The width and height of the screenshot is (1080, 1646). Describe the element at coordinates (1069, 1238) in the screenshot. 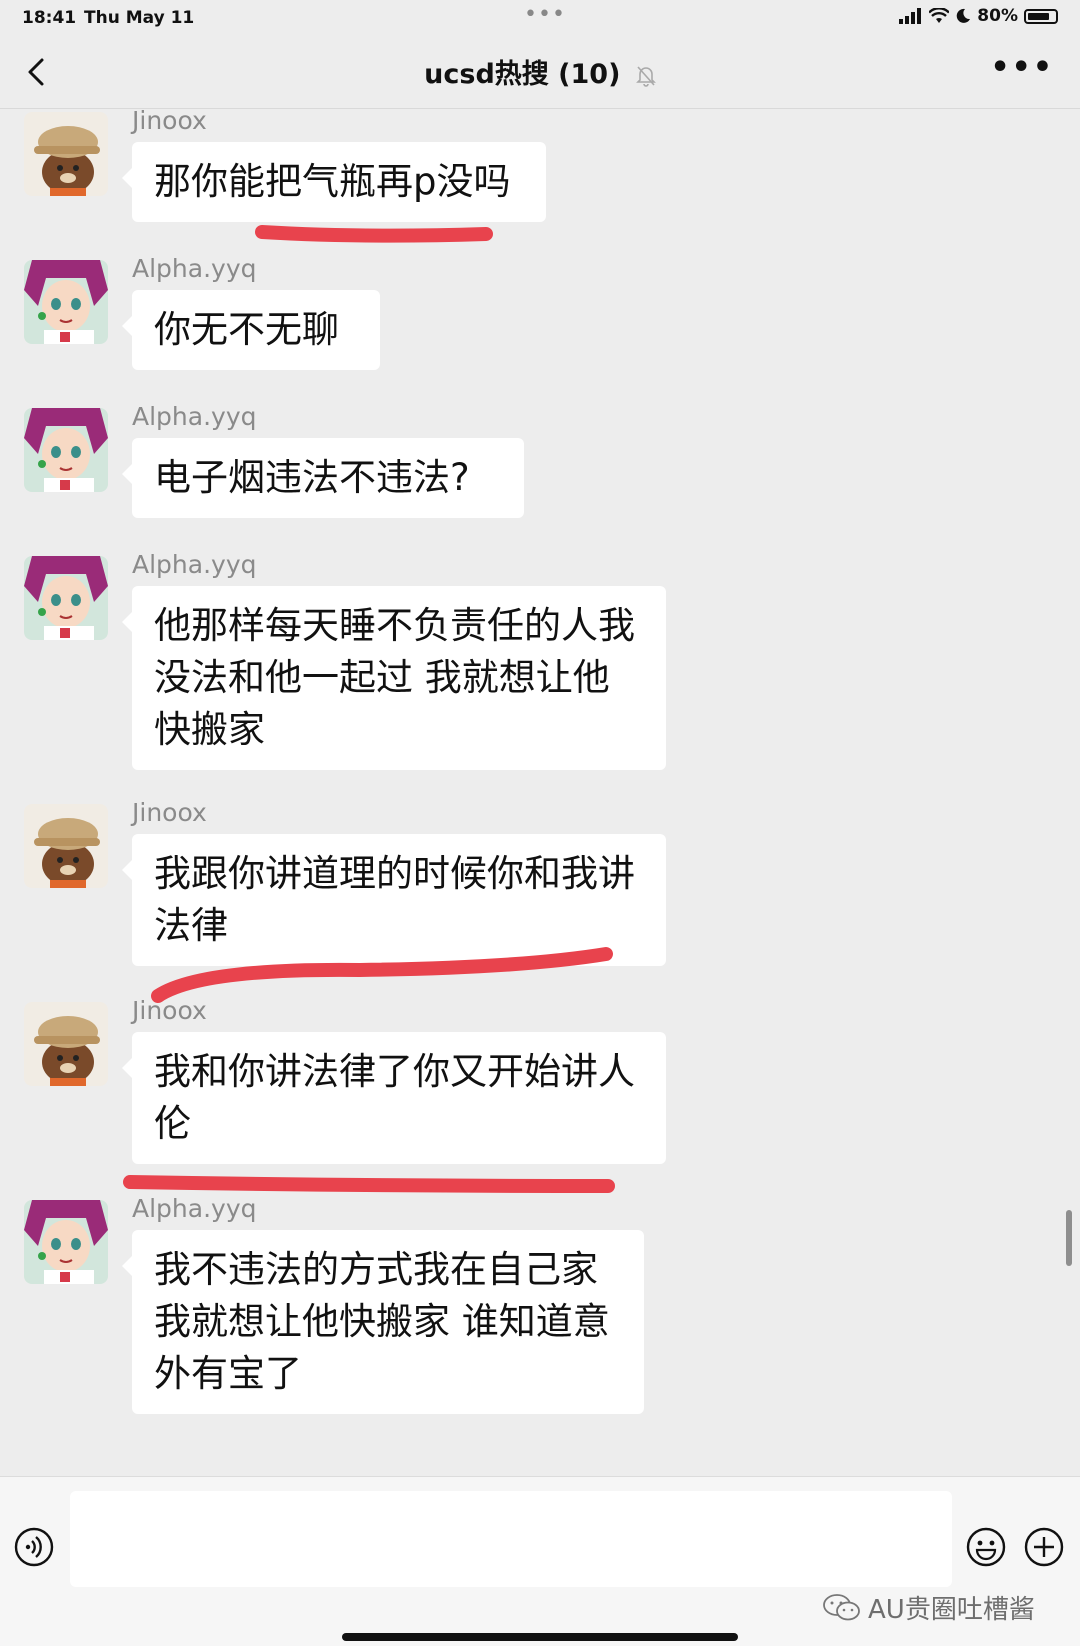

I see `scrollbar` at that location.